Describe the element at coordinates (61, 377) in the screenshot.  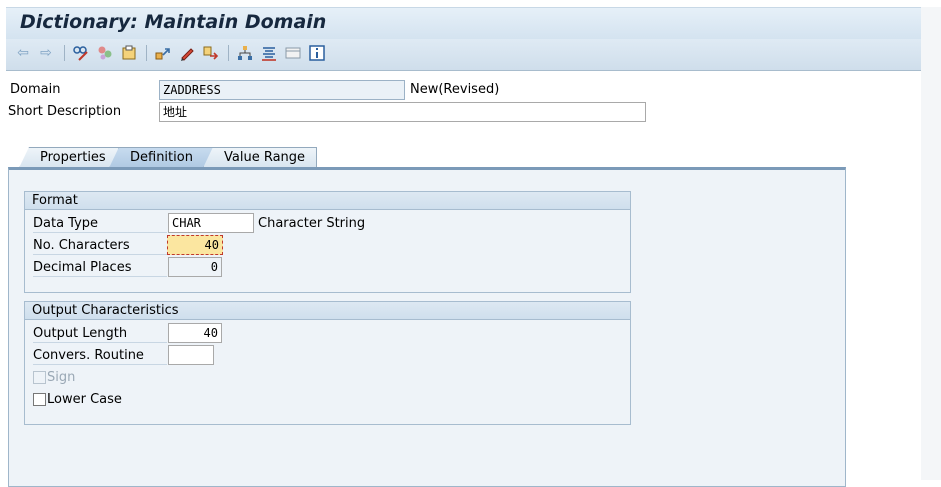
I see `sign-label: Sign` at that location.